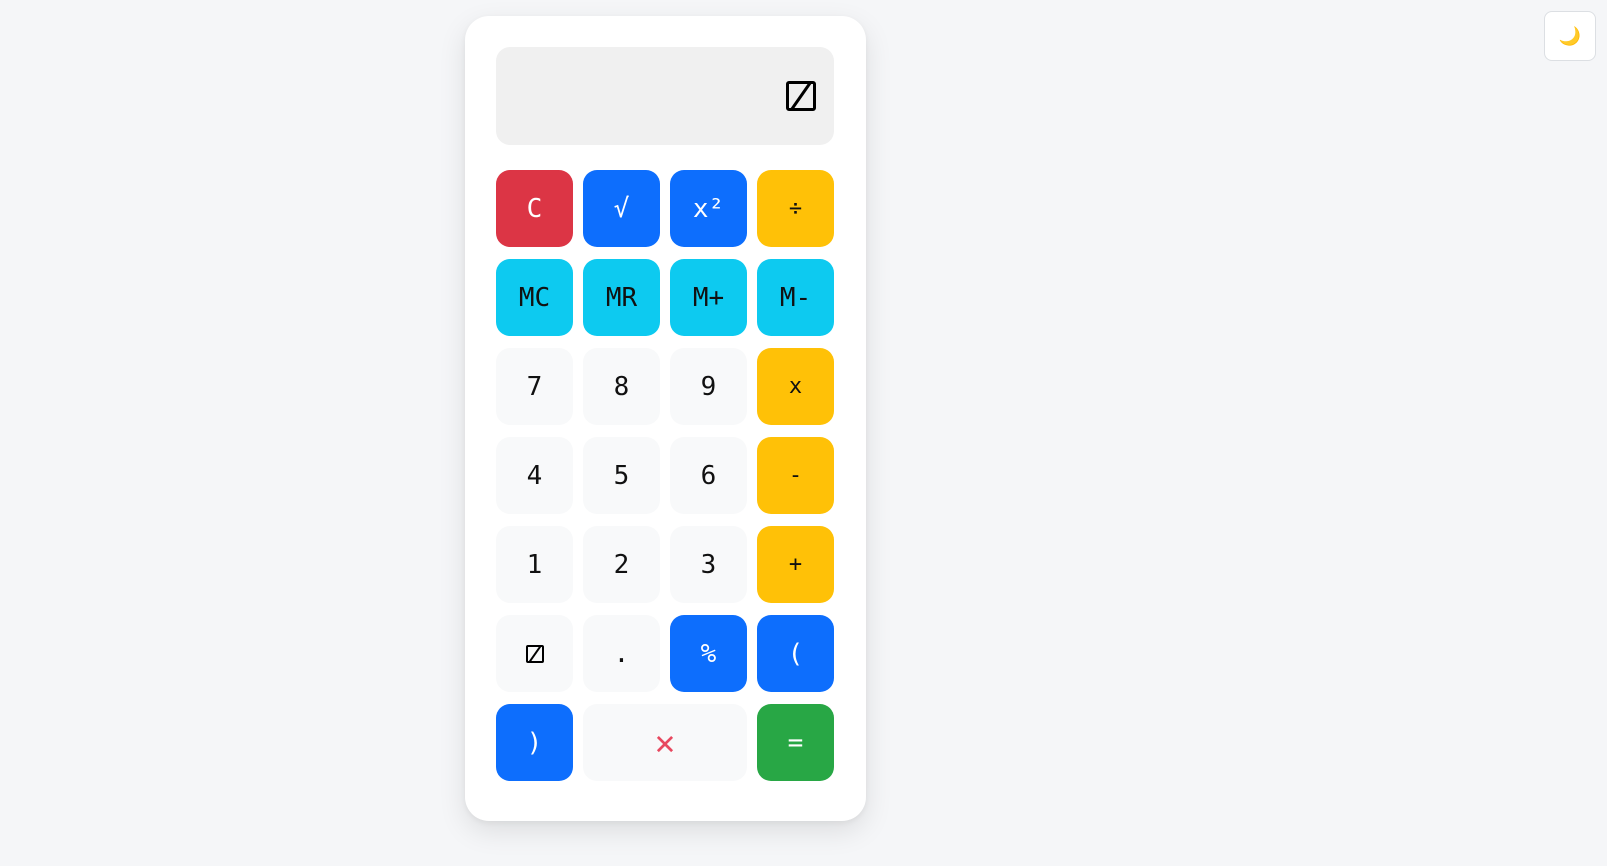 This screenshot has width=1607, height=866. I want to click on close-paren-button: ), so click(534, 742).